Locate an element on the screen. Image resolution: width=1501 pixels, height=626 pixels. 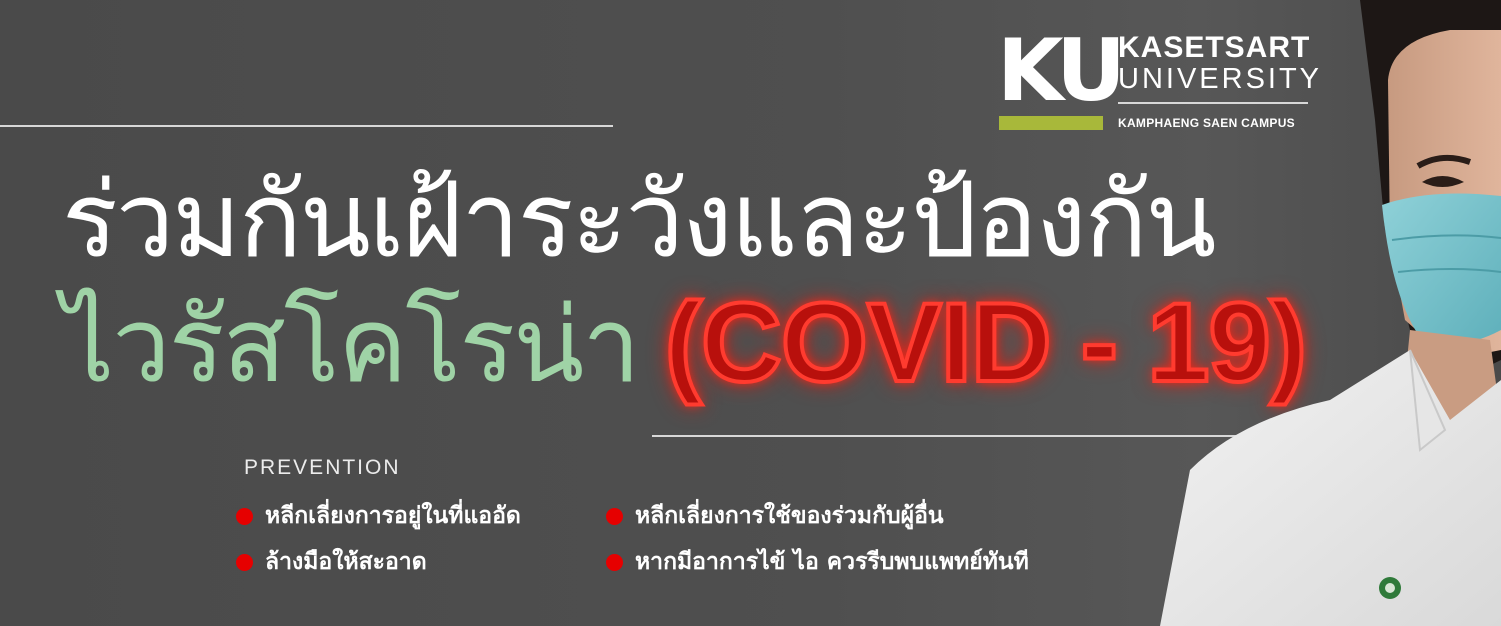
top-divider-line is located at coordinates (306, 126).